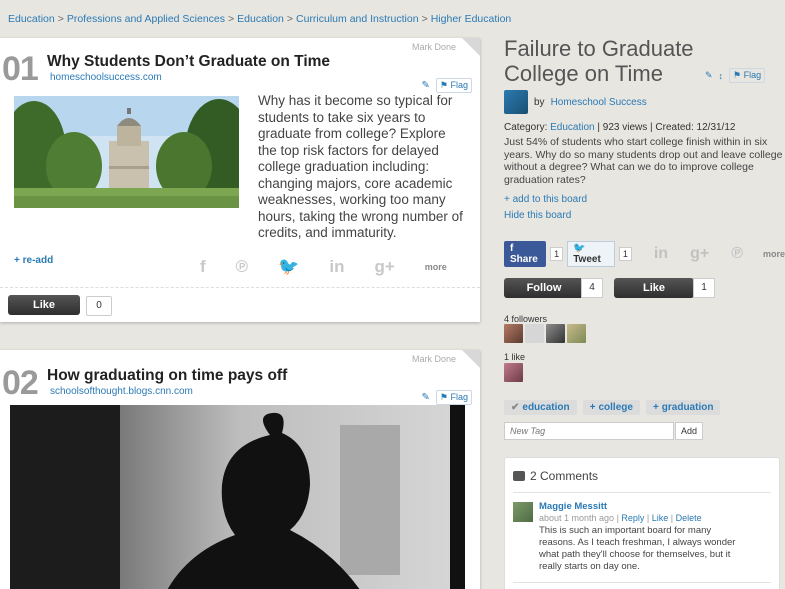  Describe the element at coordinates (167, 376) in the screenshot. I see `item-title: How graduating on time pays off` at that location.